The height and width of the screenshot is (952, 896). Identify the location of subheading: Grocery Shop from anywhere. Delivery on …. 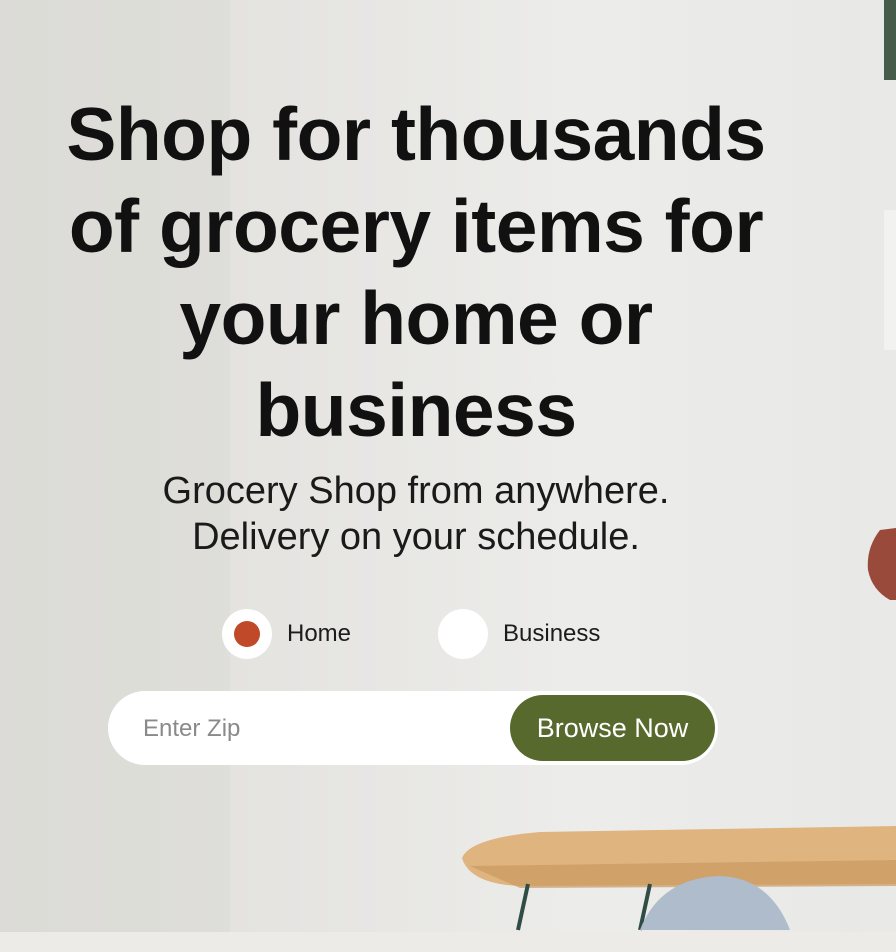
(416, 514).